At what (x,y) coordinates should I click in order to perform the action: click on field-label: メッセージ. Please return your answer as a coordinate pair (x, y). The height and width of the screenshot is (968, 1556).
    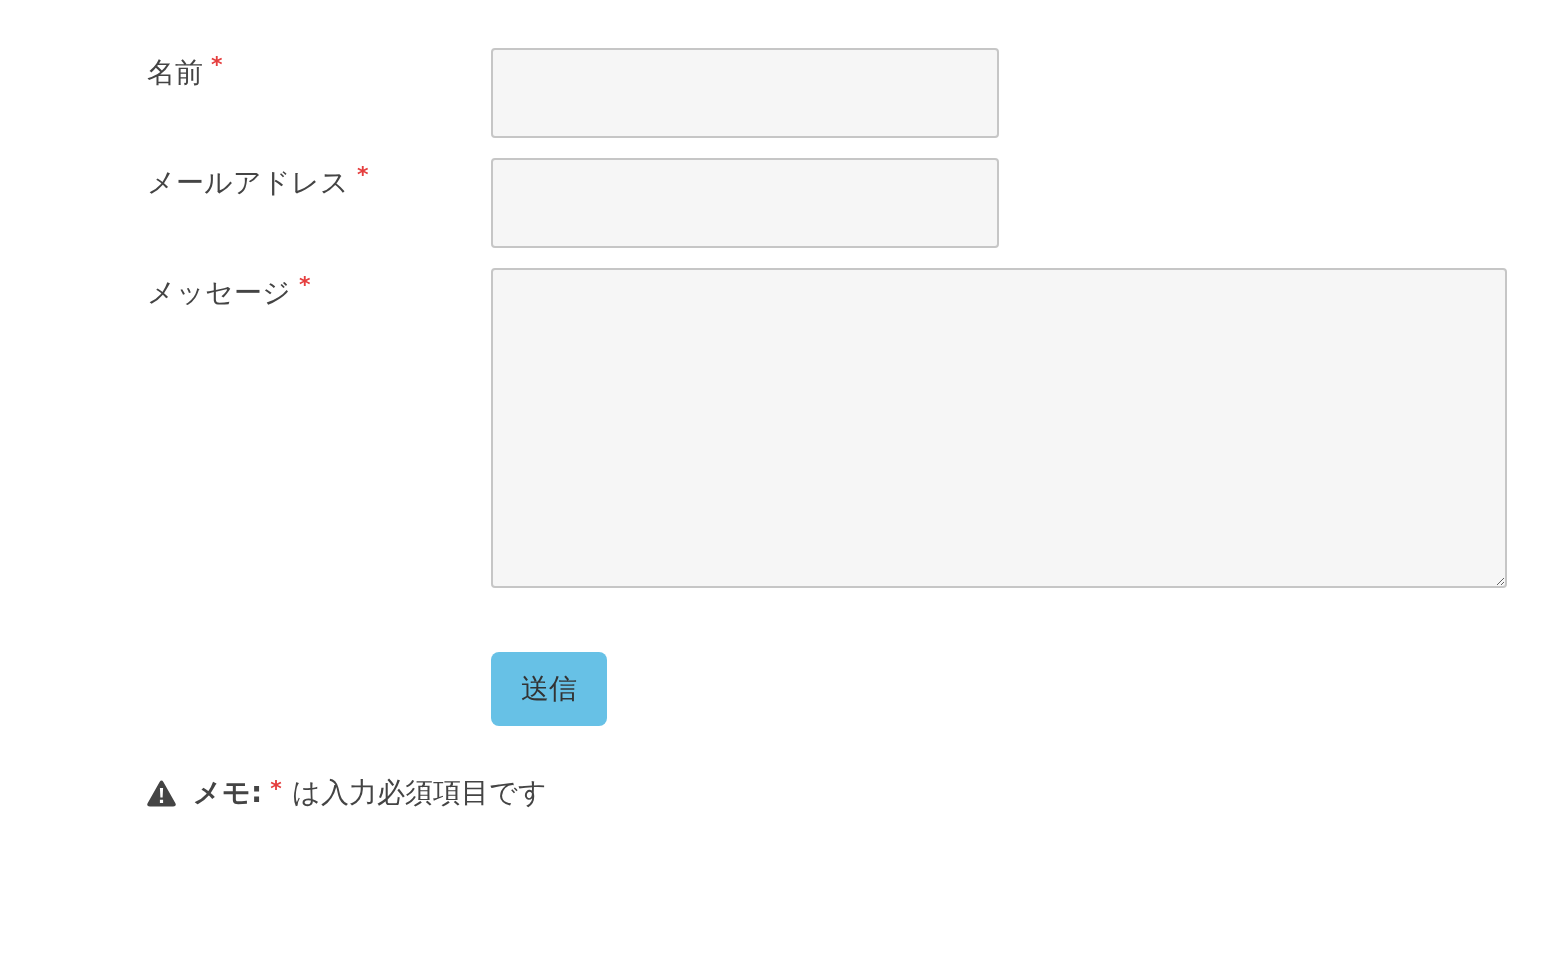
    Looking at the image, I should click on (219, 293).